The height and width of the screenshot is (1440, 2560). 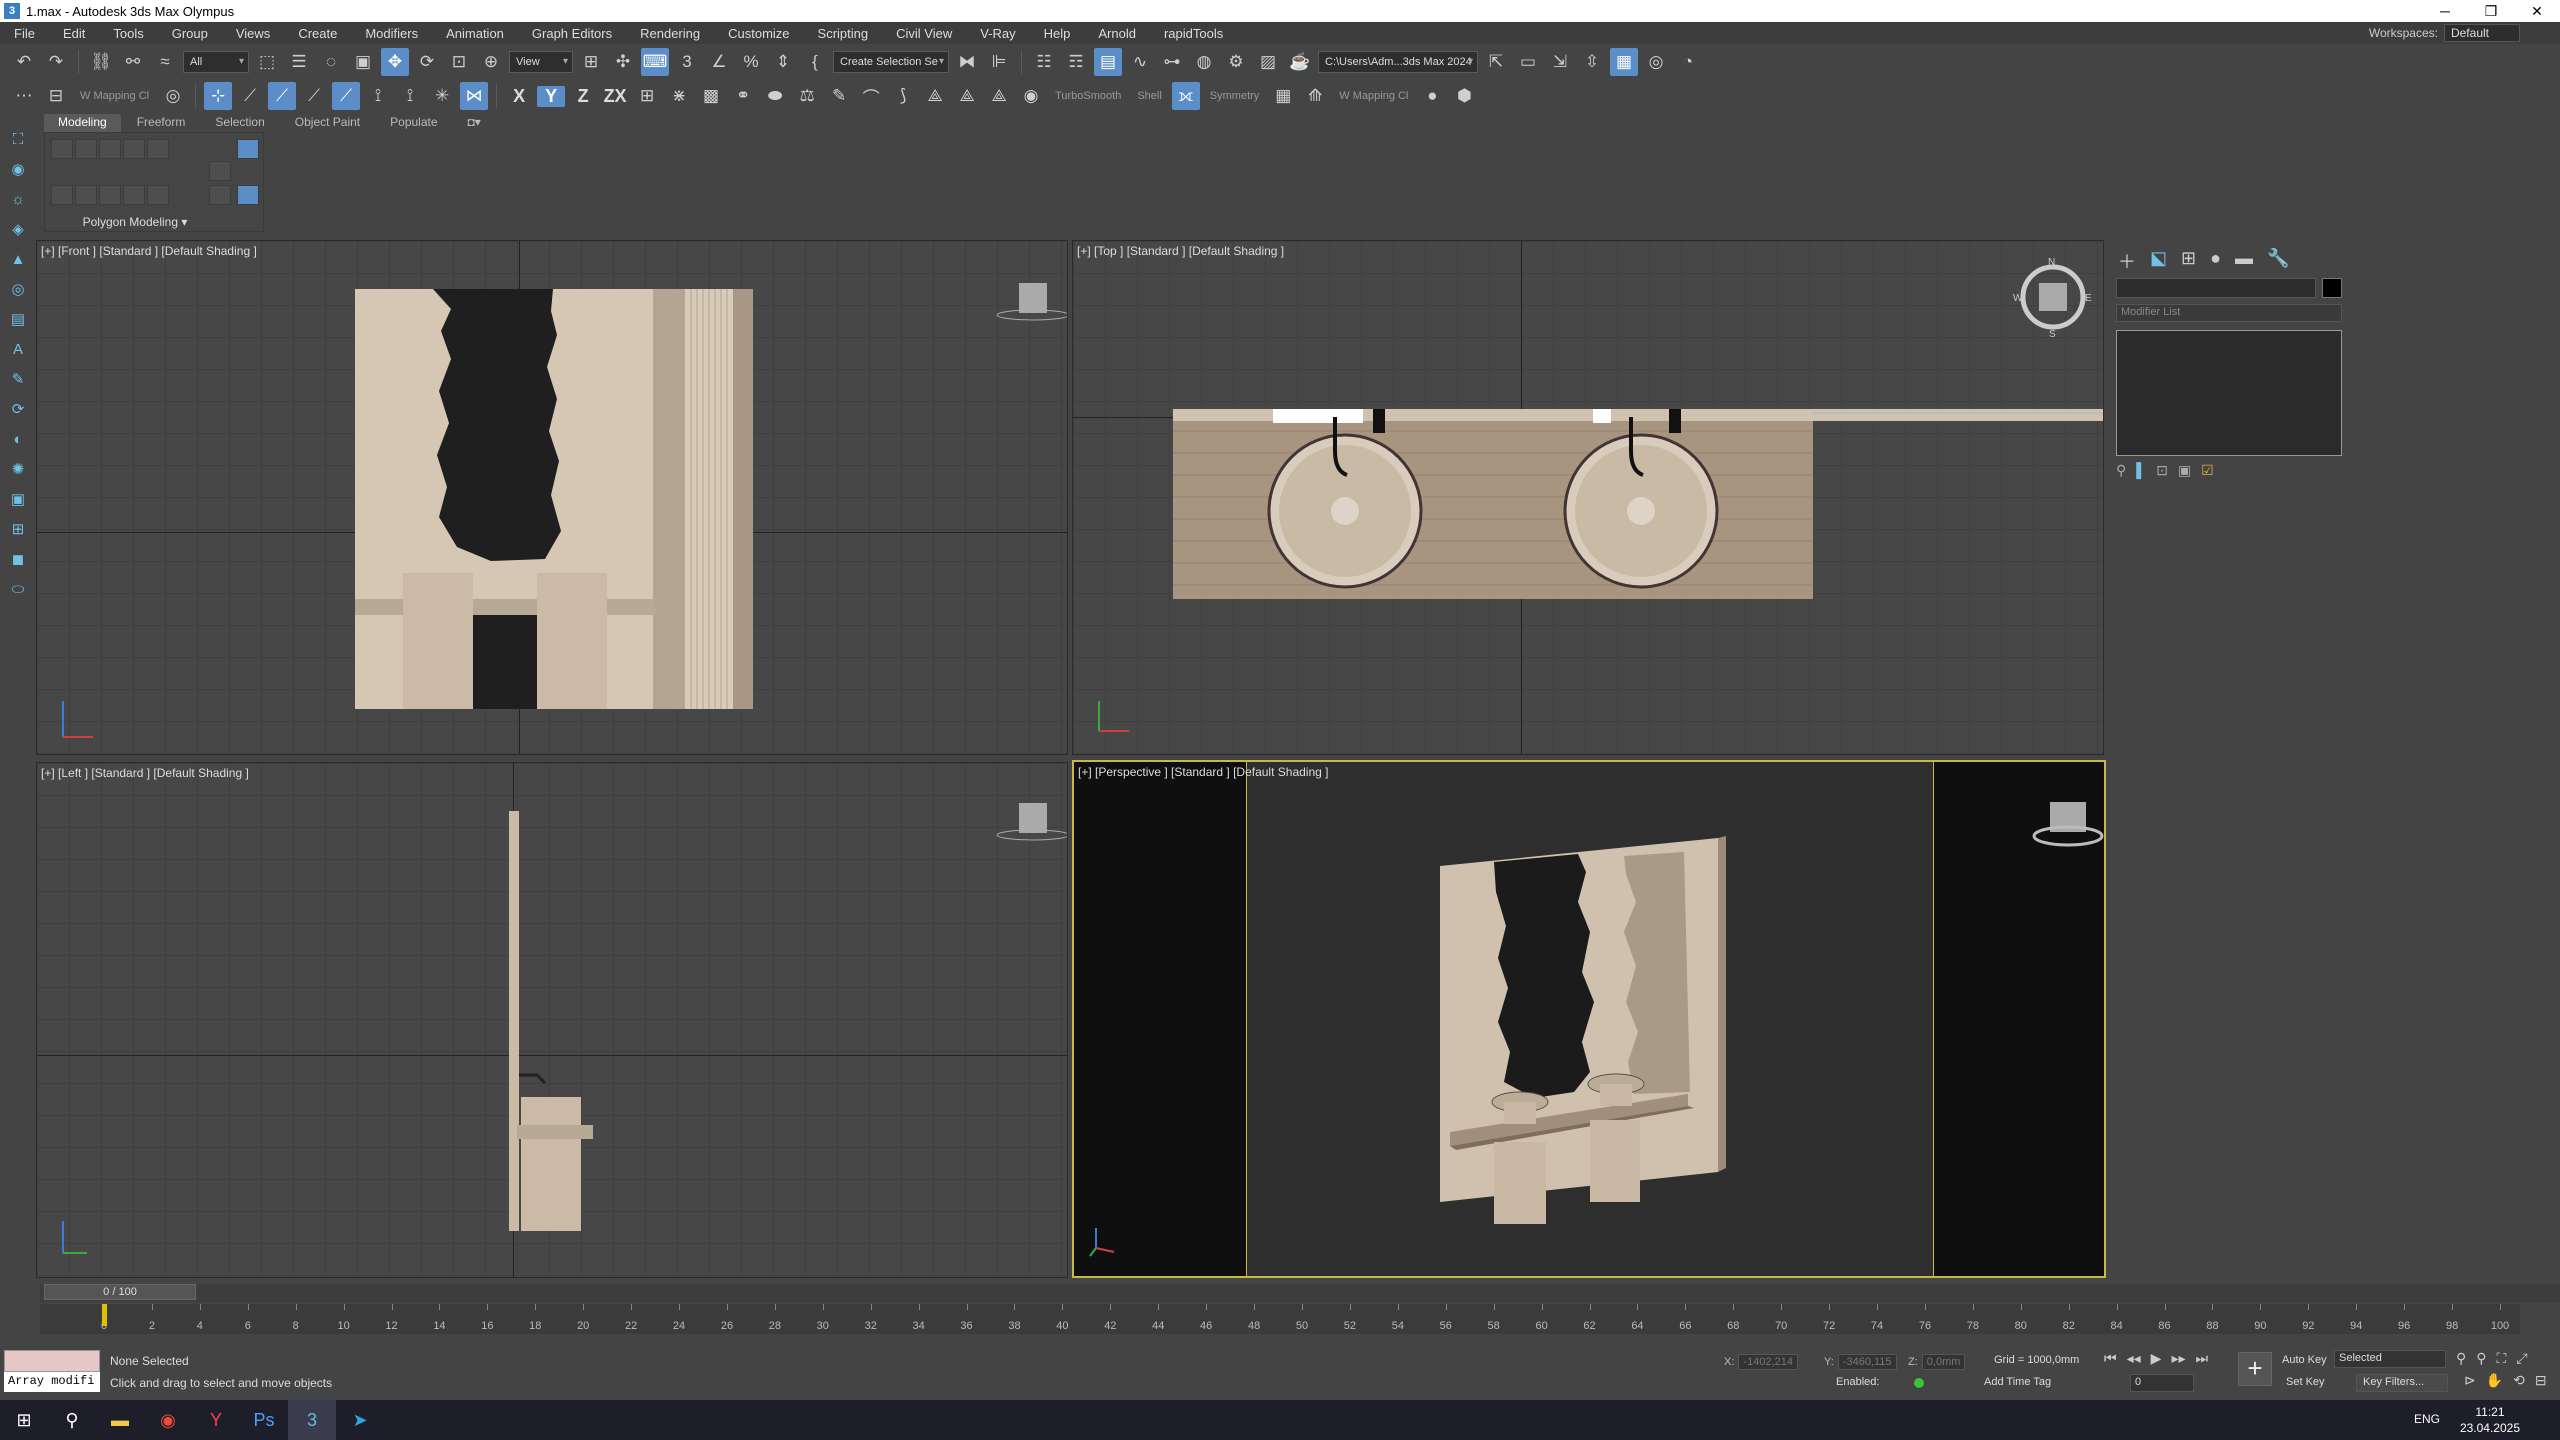 What do you see at coordinates (2390, 1359) in the screenshot?
I see `key-selection-select: Selected` at bounding box center [2390, 1359].